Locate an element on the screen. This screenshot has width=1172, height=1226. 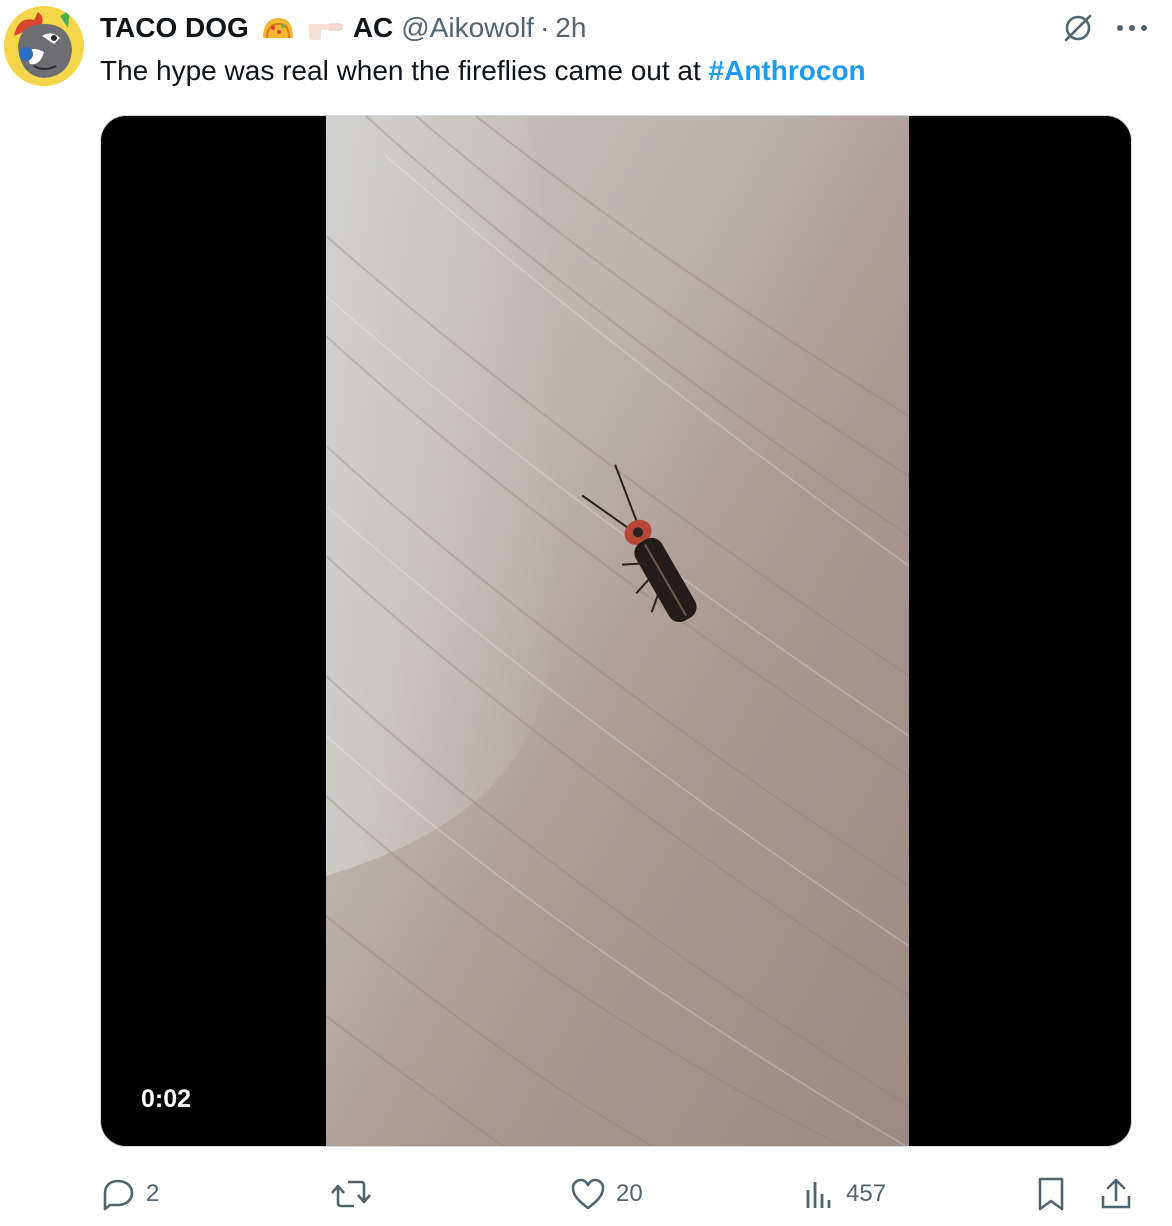
hashtag-link: #Anthrocon is located at coordinates (787, 70).